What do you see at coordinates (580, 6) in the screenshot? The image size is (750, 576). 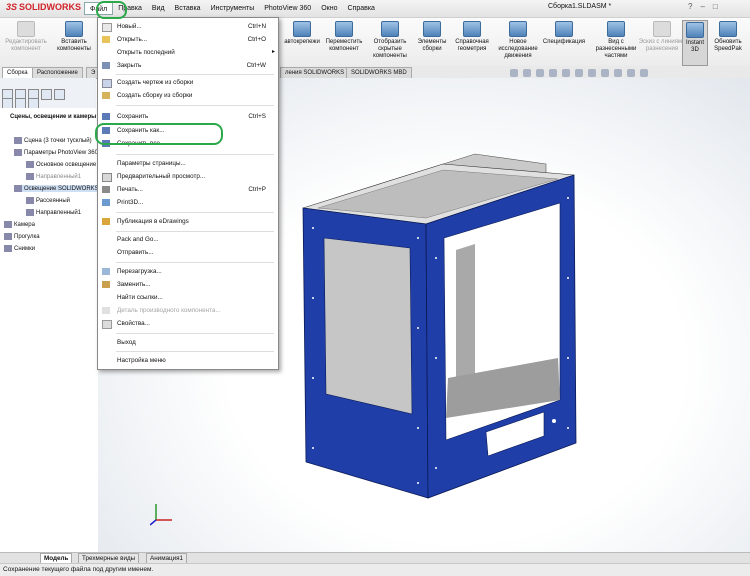 I see `document-title: Сборка1.SLDASM *` at bounding box center [580, 6].